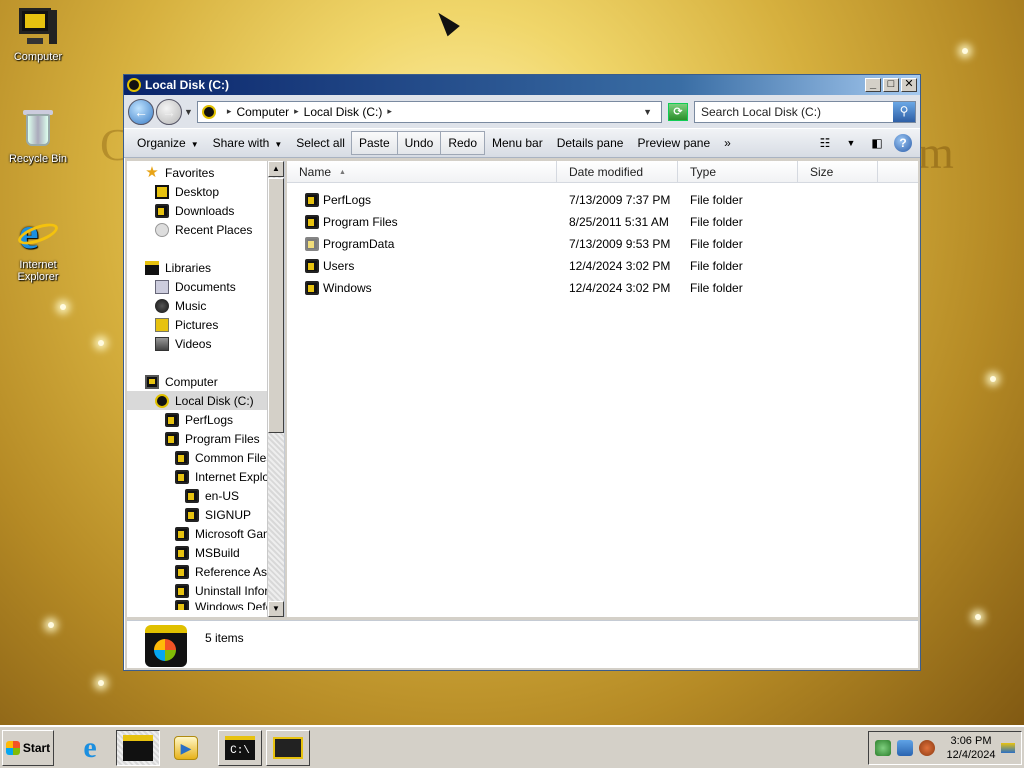  Describe the element at coordinates (703, 172) in the screenshot. I see `column-label: Type` at that location.